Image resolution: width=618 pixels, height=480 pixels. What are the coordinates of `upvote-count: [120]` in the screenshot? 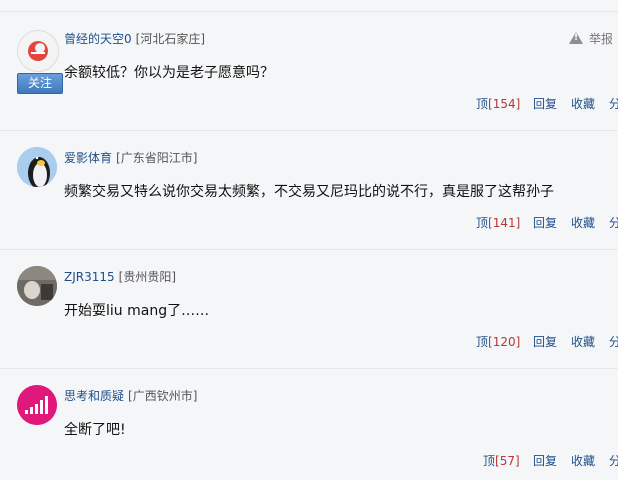 It's located at (504, 342).